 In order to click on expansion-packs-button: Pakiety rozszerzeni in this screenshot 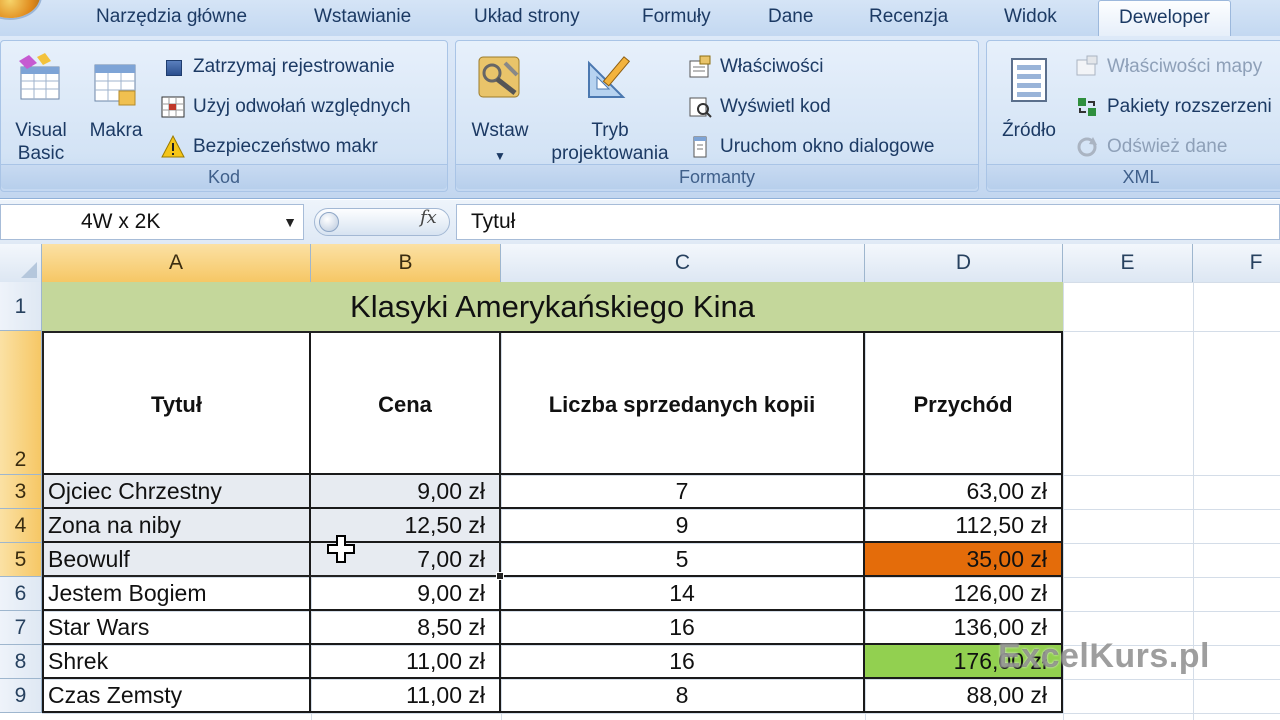, I will do `click(1173, 107)`.